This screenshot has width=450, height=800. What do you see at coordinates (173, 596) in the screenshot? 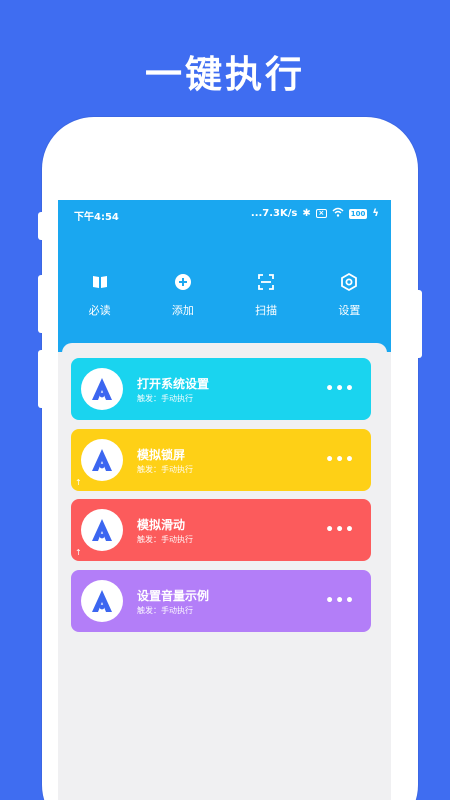
I see `card-title: 设置音量示例` at bounding box center [173, 596].